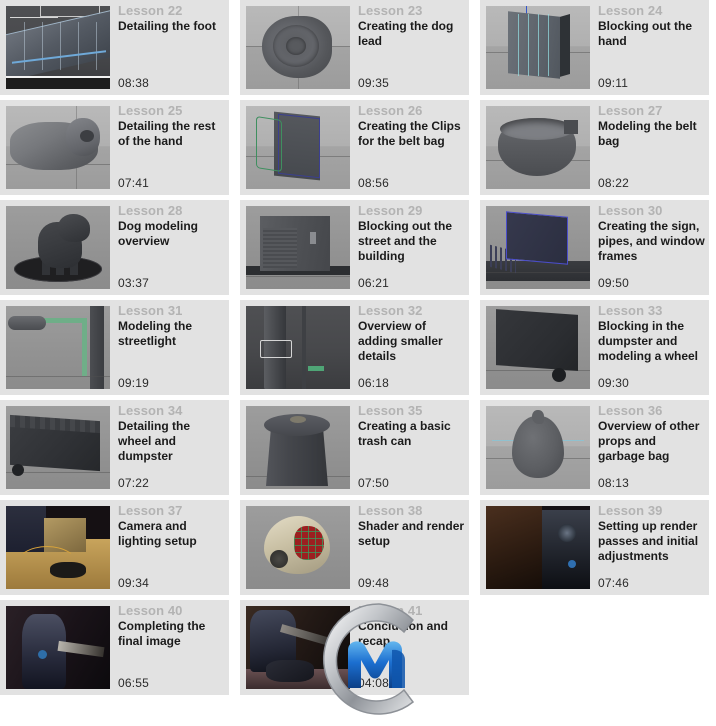  What do you see at coordinates (411, 341) in the screenshot?
I see `lesson-title: Overview of adding smaller details` at bounding box center [411, 341].